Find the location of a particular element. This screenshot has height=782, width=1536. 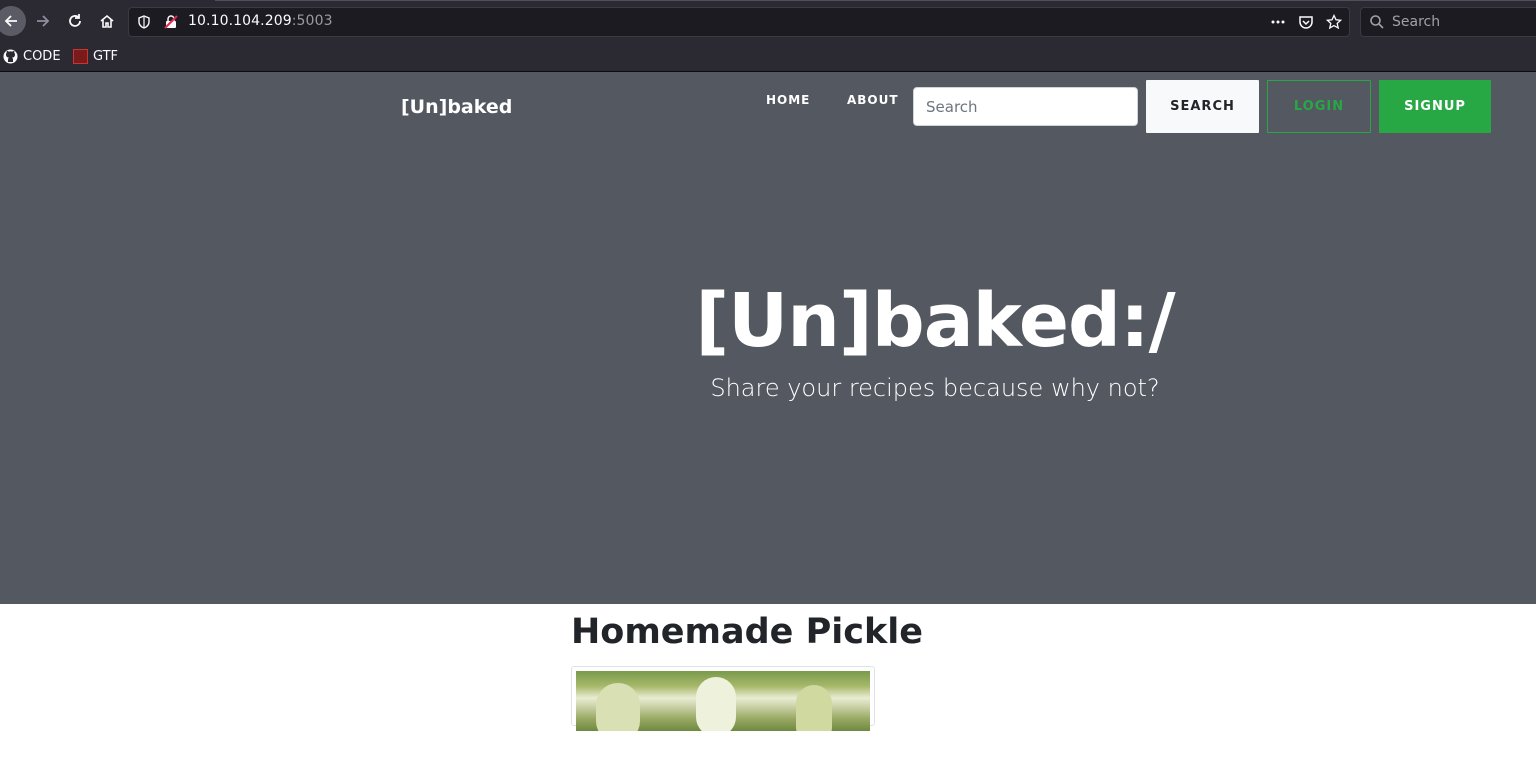

github-icon is located at coordinates (10, 56).